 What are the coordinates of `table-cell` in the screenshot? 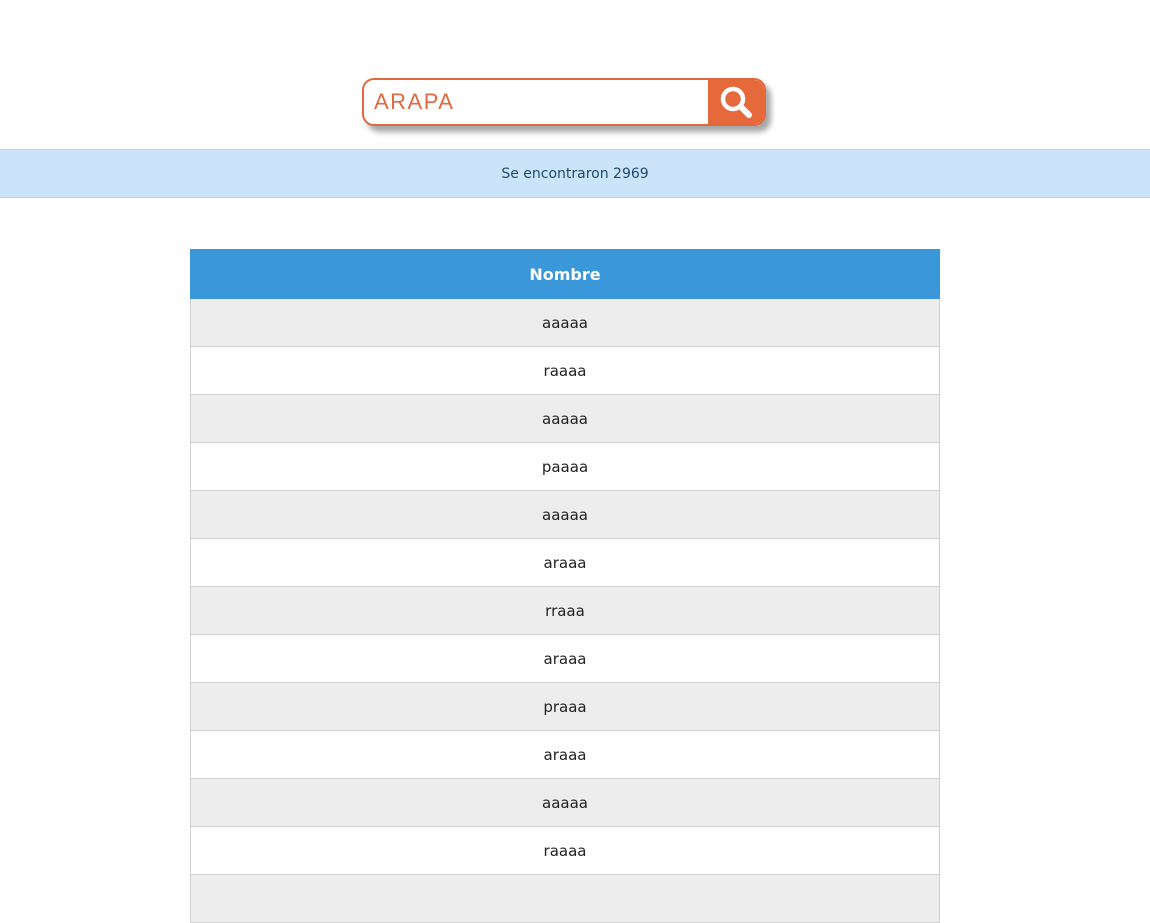 It's located at (565, 898).